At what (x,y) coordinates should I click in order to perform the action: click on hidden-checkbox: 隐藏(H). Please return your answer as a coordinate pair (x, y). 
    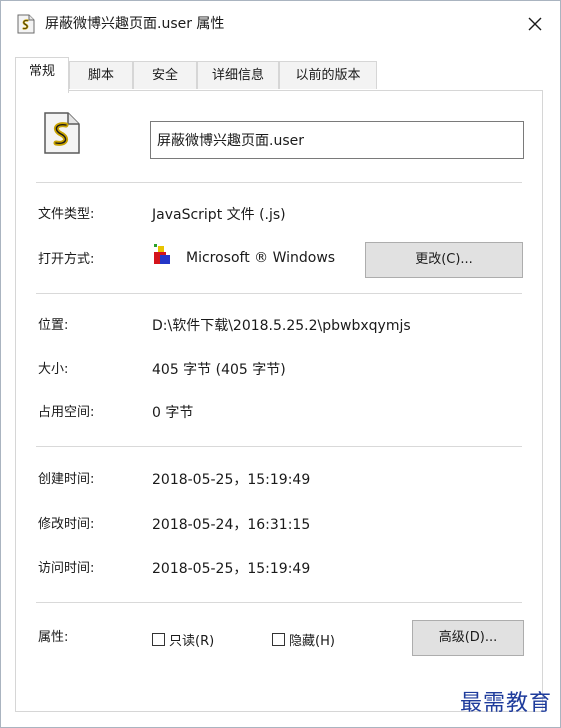
    Looking at the image, I should click on (303, 639).